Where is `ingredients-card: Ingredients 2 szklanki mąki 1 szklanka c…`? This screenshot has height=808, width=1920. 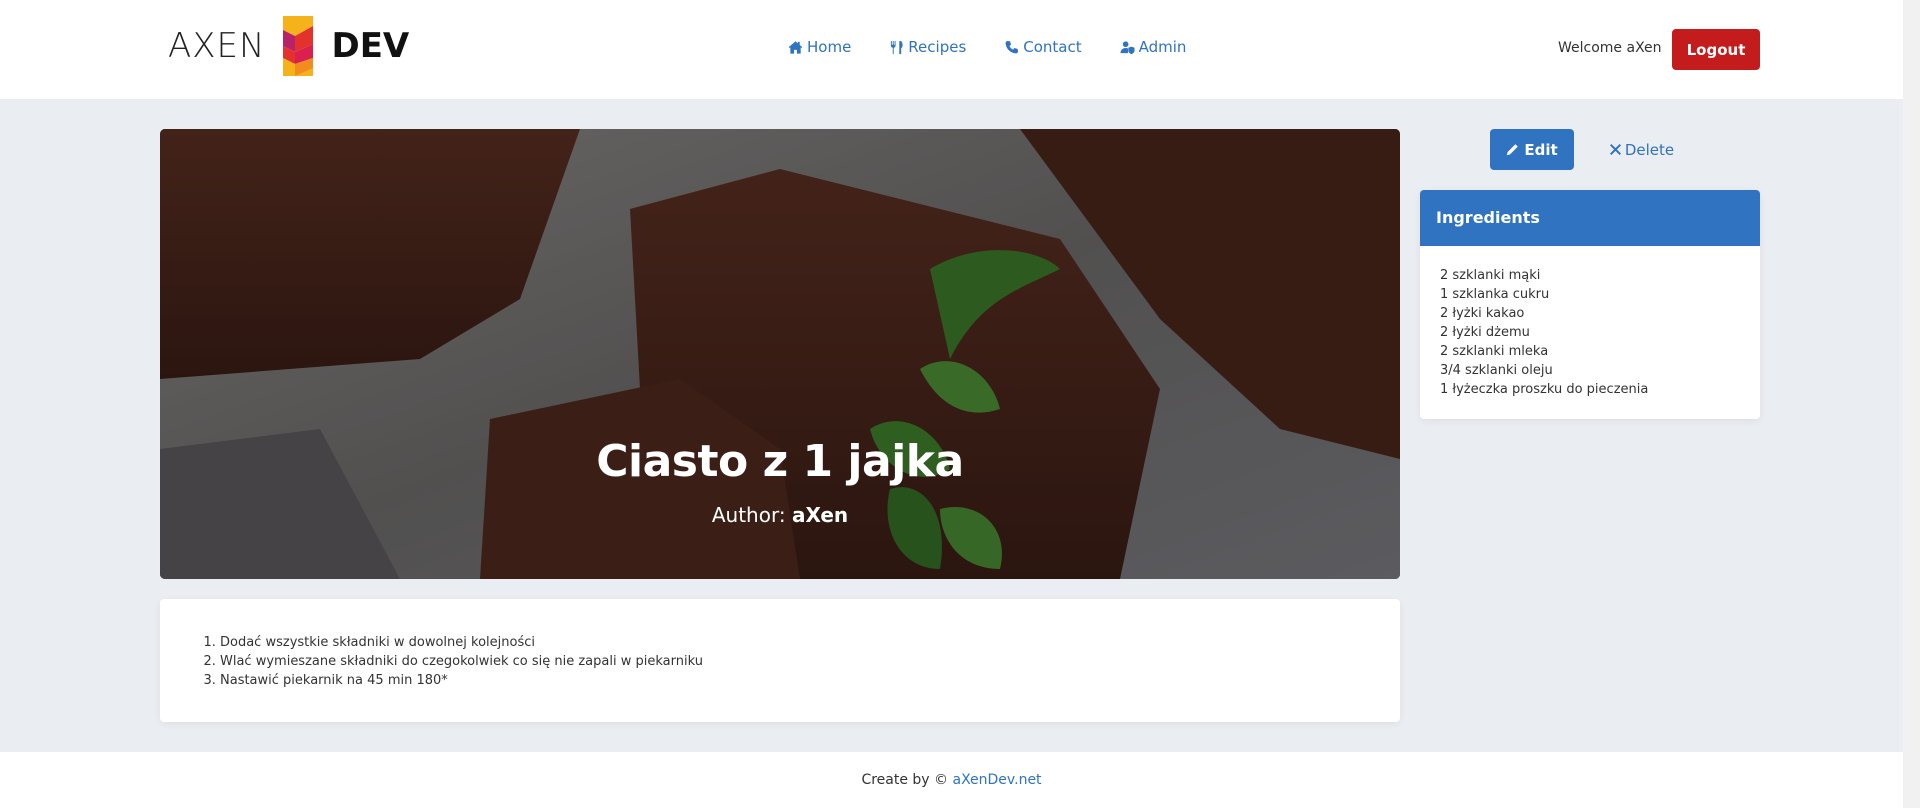
ingredients-card: Ingredients 2 szklanki mąki 1 szklanka c… is located at coordinates (1590, 304).